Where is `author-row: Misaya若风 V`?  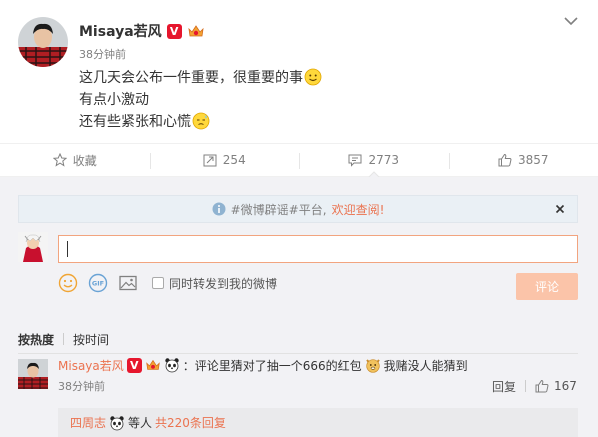 author-row: Misaya若风 V is located at coordinates (142, 31).